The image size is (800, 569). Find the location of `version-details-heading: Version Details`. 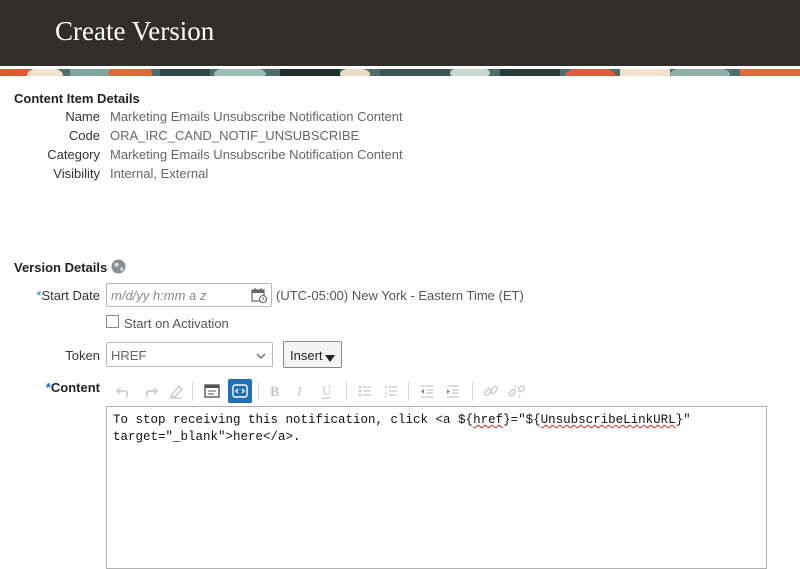

version-details-heading: Version Details is located at coordinates (61, 267).